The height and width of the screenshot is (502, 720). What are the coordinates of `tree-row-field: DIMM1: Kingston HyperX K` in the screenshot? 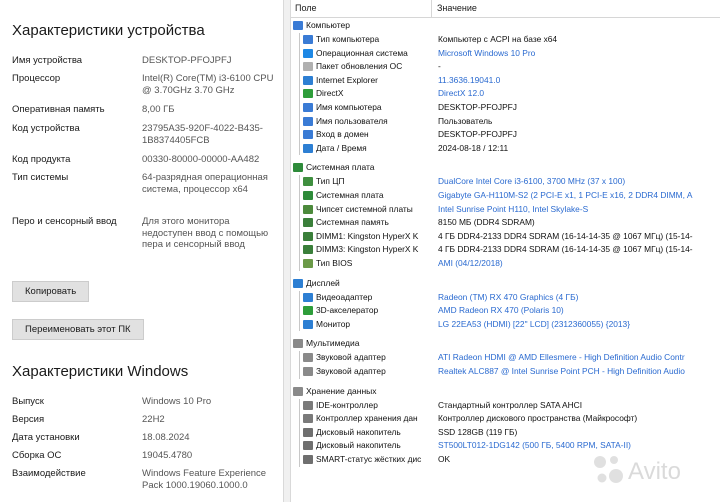 It's located at (367, 235).